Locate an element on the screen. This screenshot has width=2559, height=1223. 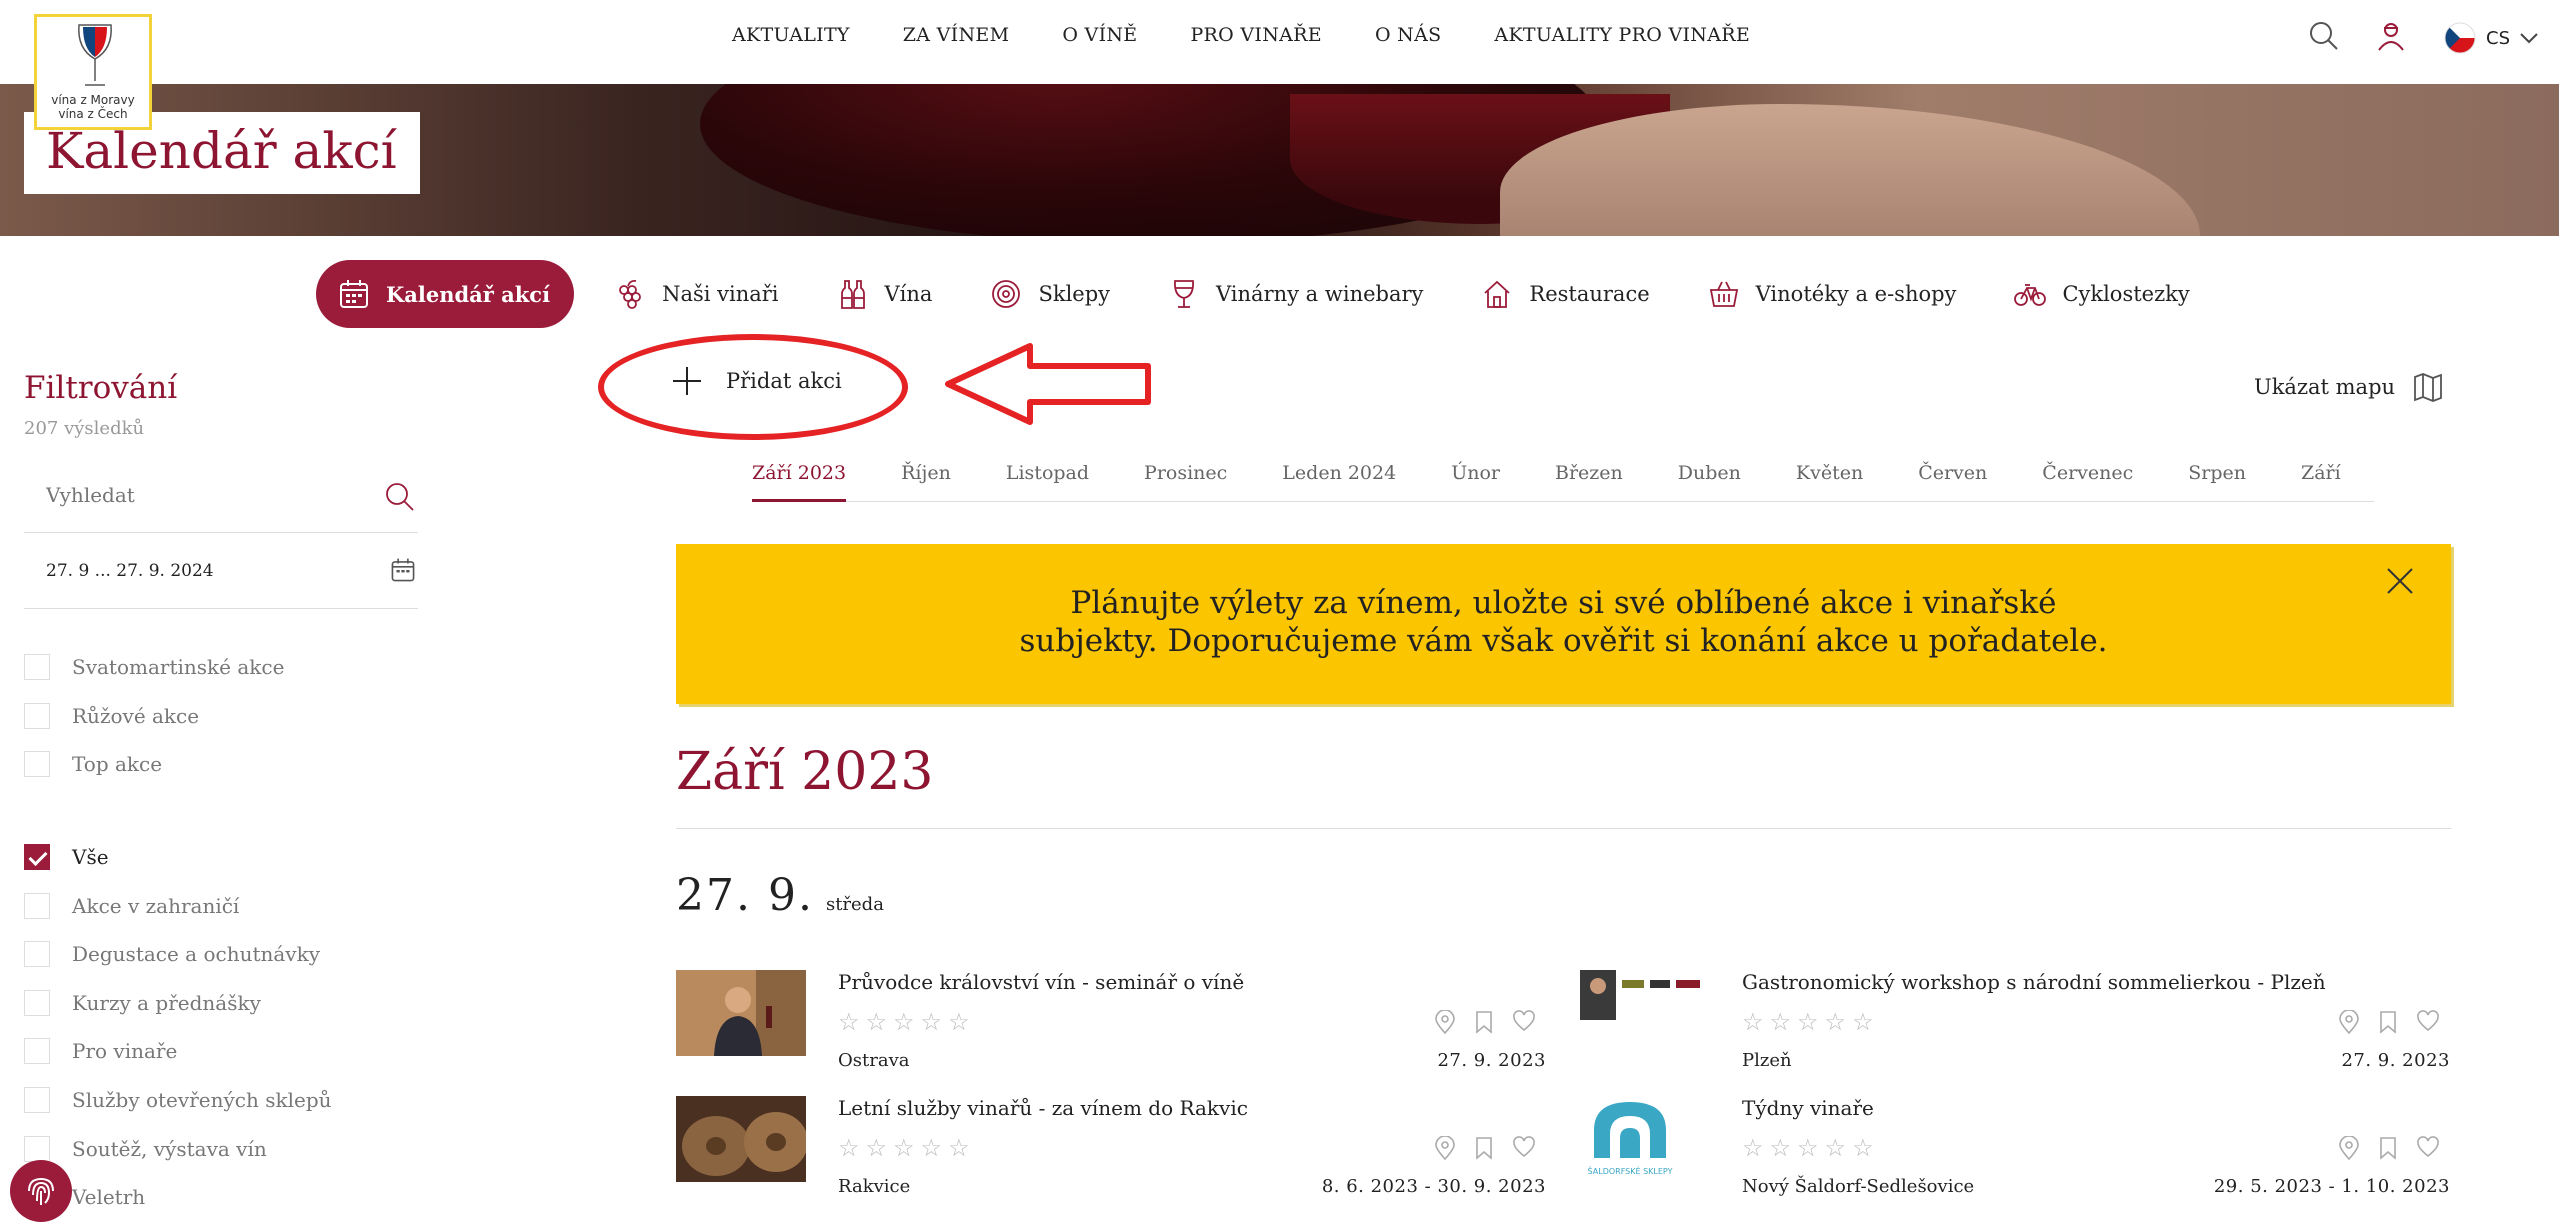
filter-ruzove: Růžové akce is located at coordinates (221, 716).